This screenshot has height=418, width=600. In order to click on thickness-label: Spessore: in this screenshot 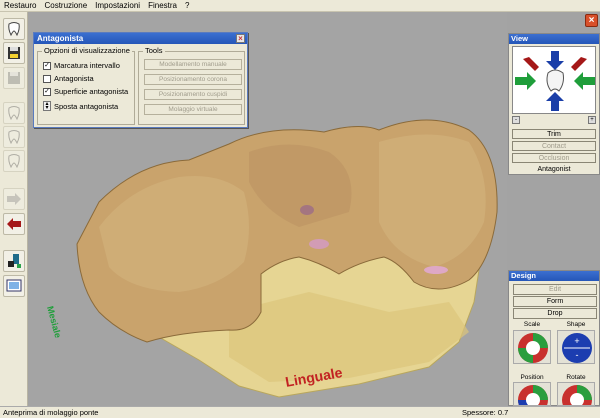, I will do `click(479, 412)`.